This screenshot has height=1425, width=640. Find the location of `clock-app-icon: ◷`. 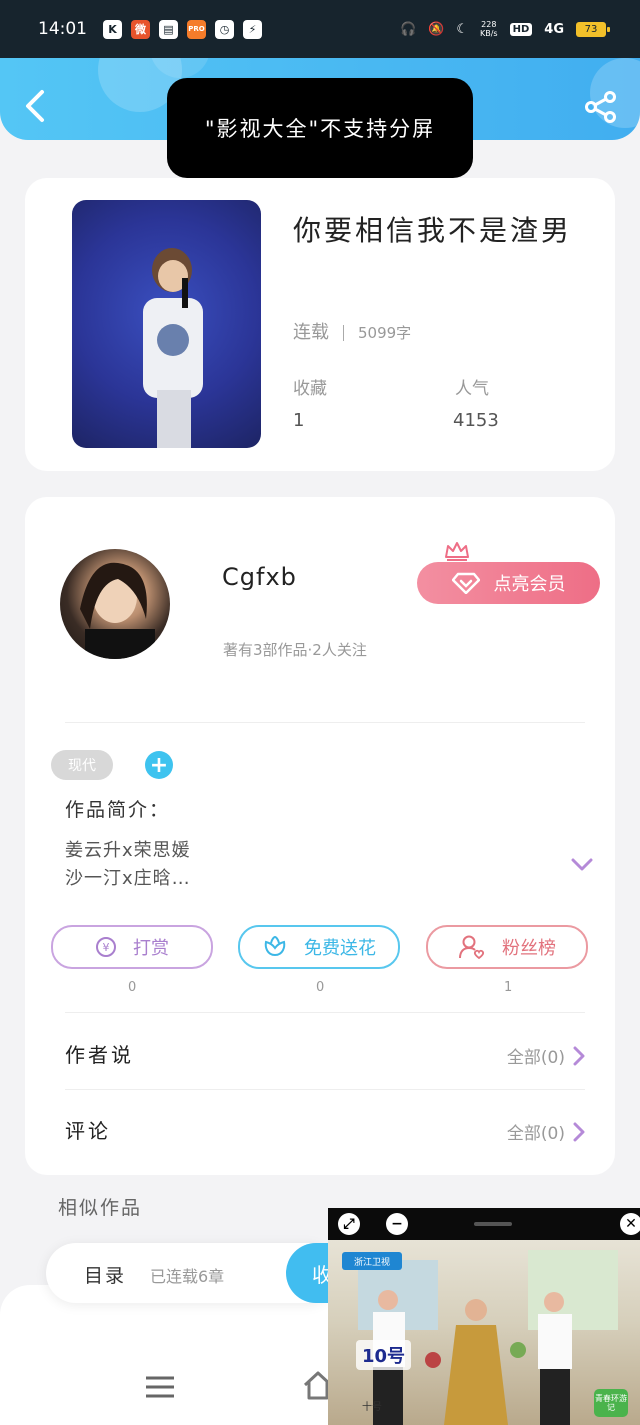

clock-app-icon: ◷ is located at coordinates (224, 29).